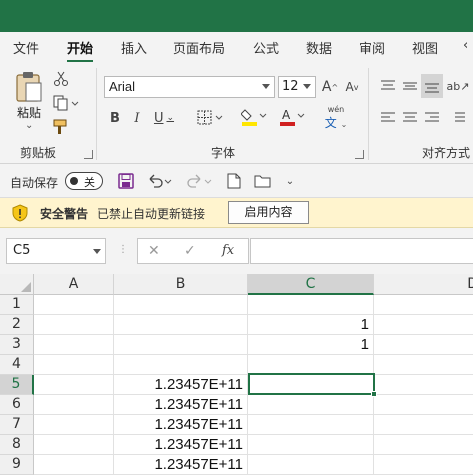 Image resolution: width=473 pixels, height=475 pixels. I want to click on align-bottom-icon, so click(432, 86).